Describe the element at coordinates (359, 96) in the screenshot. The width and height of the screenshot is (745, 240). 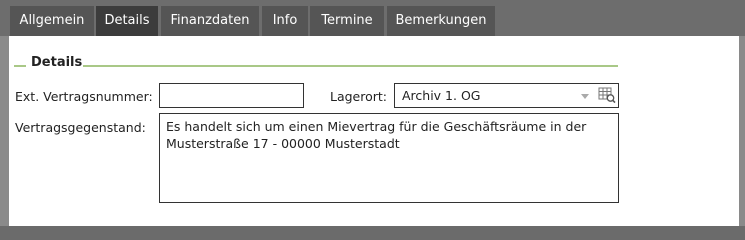
I see `storage-label: Lagerort:` at that location.